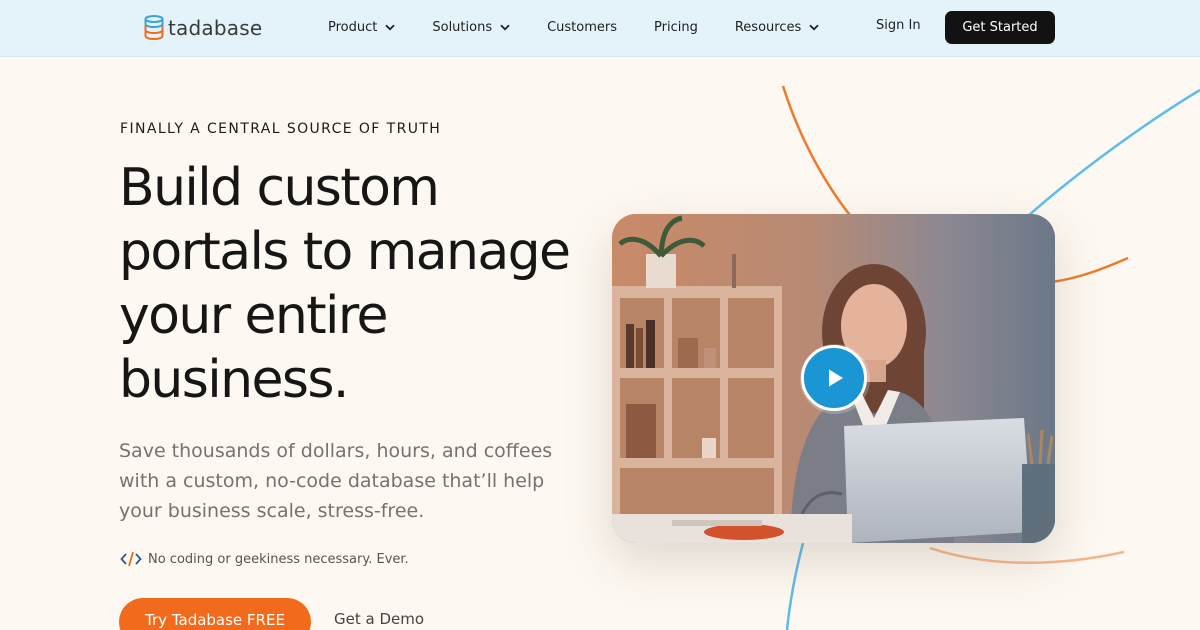  I want to click on sign-in-link: Sign In, so click(898, 25).